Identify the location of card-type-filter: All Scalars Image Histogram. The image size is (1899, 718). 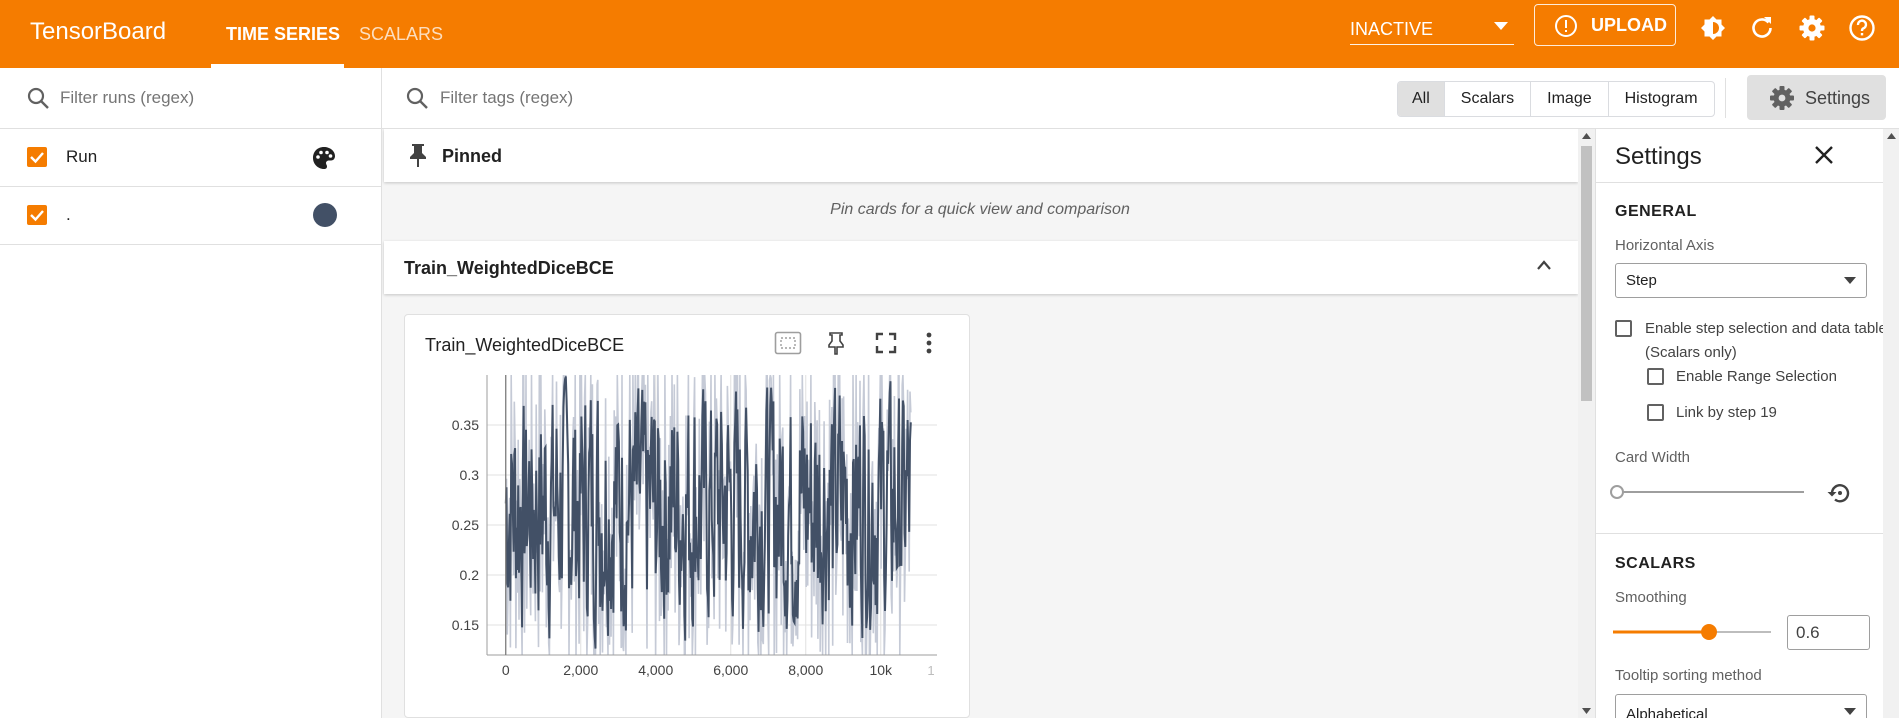
(1556, 99).